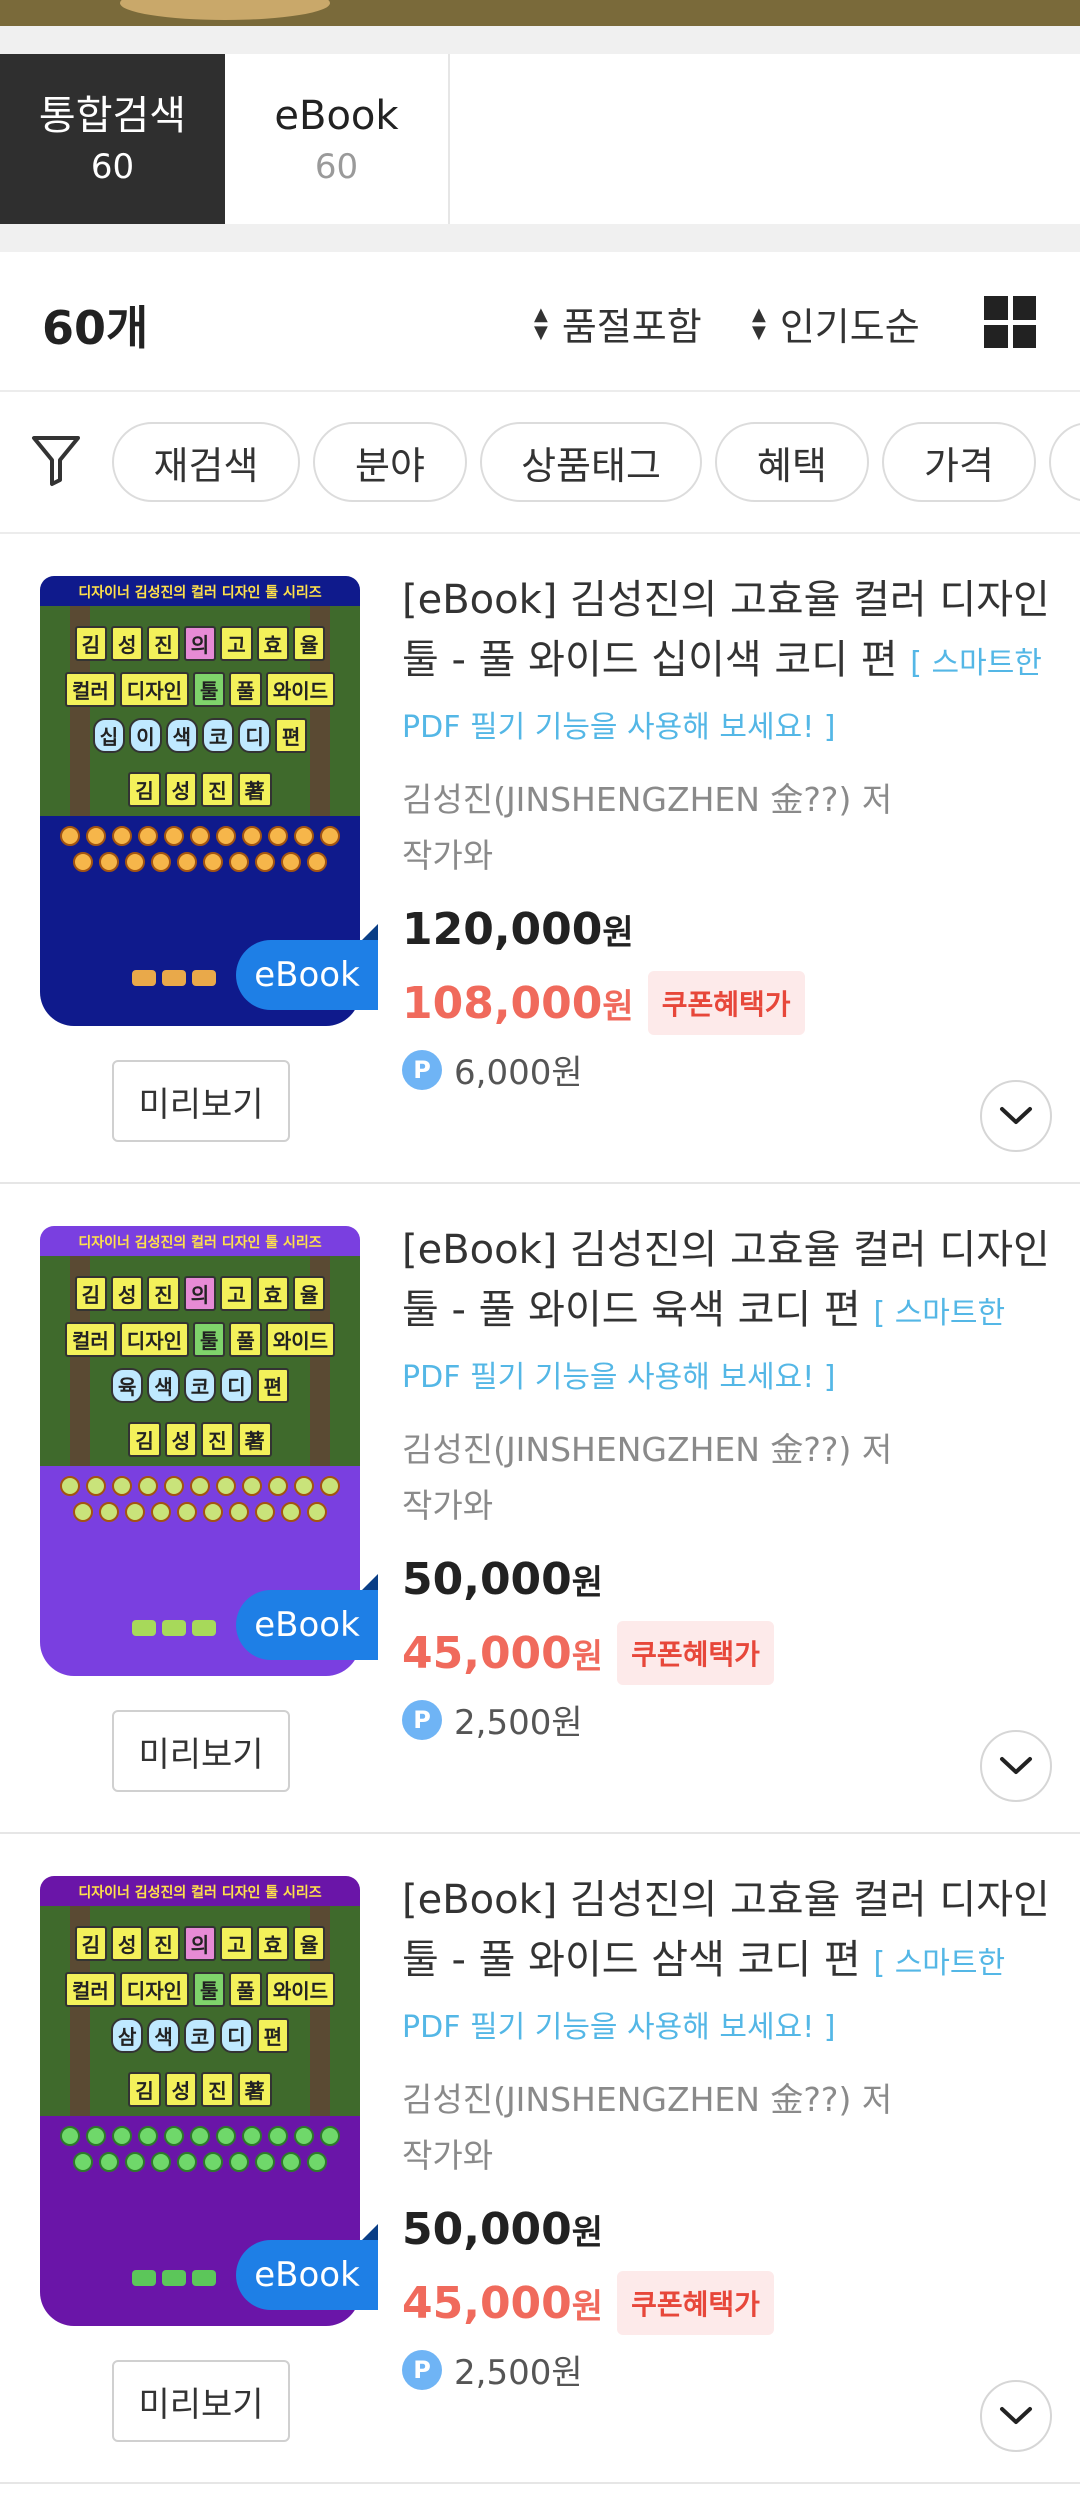 The height and width of the screenshot is (2504, 1080). What do you see at coordinates (540, 139) in the screenshot?
I see `search-tabs: 통합검색 60 eBook 60` at bounding box center [540, 139].